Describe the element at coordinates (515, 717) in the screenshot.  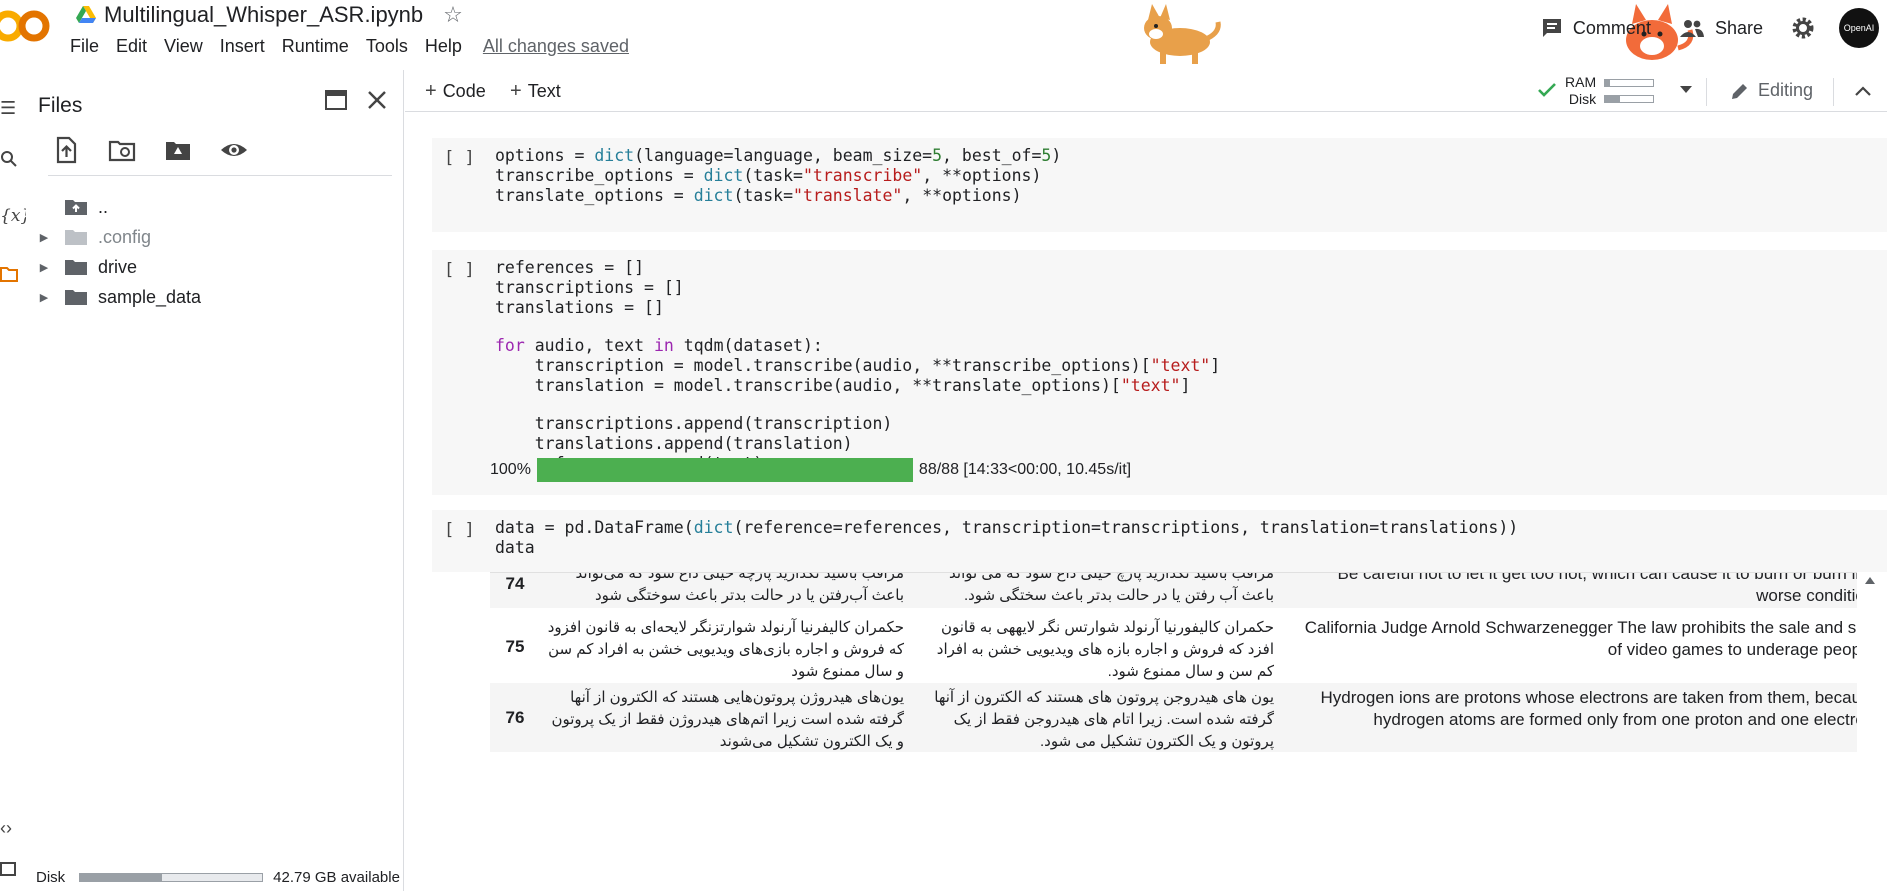
I see `row-index: 76` at that location.